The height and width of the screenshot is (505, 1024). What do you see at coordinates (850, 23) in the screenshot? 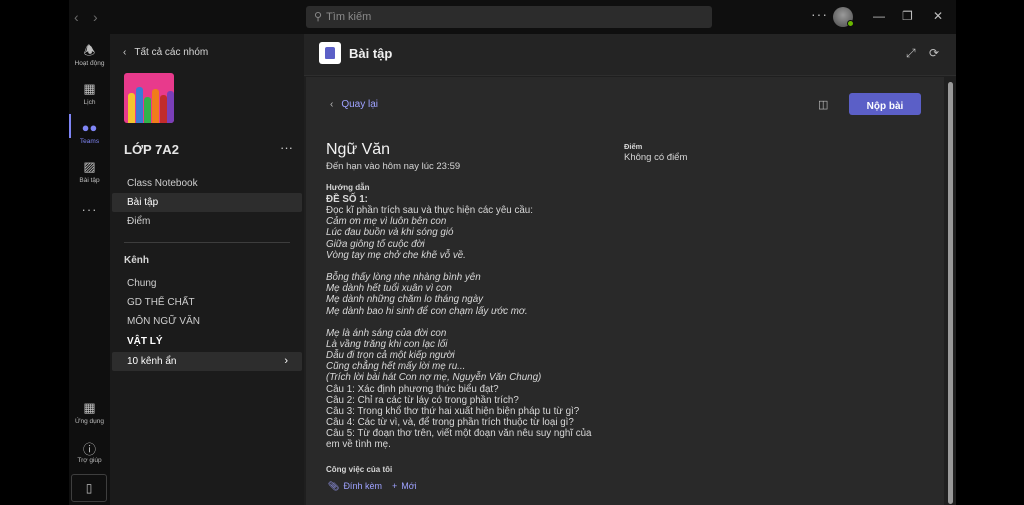
I see `status-badge` at bounding box center [850, 23].